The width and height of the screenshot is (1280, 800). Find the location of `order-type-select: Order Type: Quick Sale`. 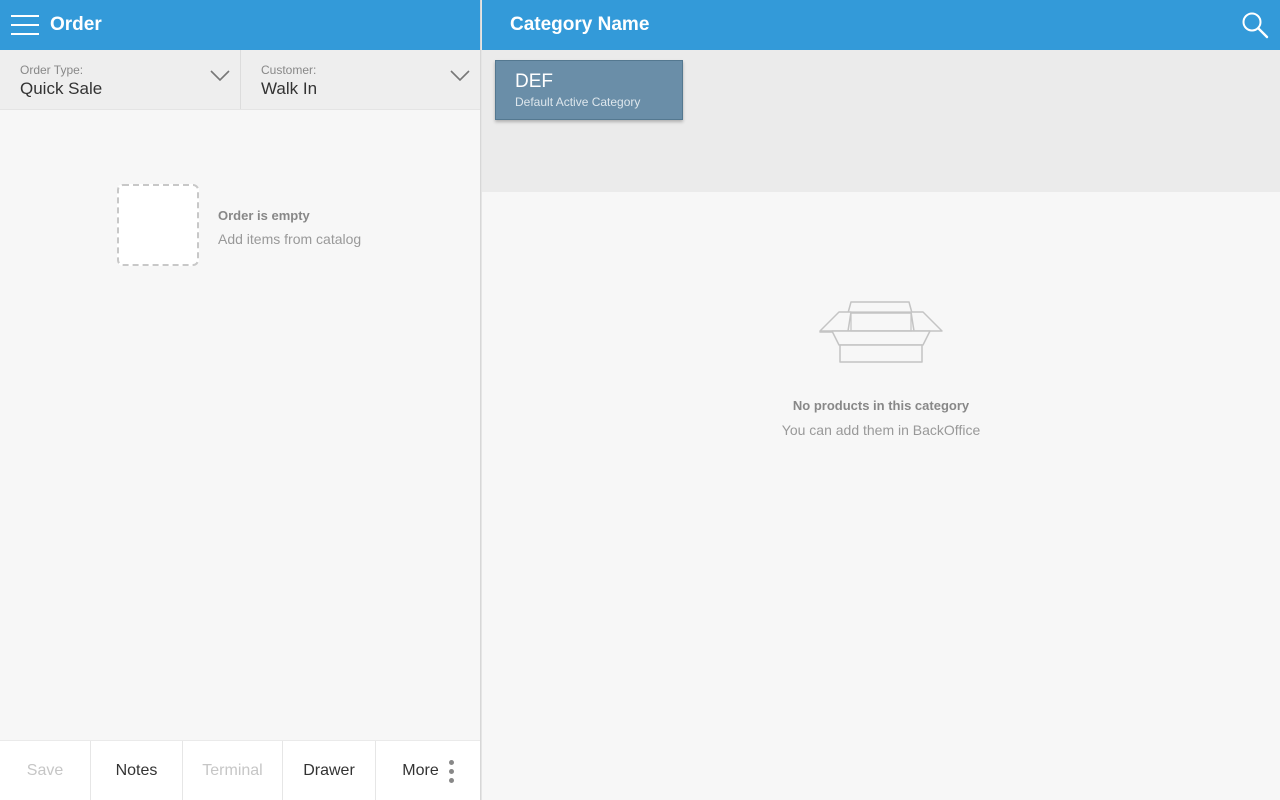

order-type-select: Order Type: Quick Sale is located at coordinates (120, 79).